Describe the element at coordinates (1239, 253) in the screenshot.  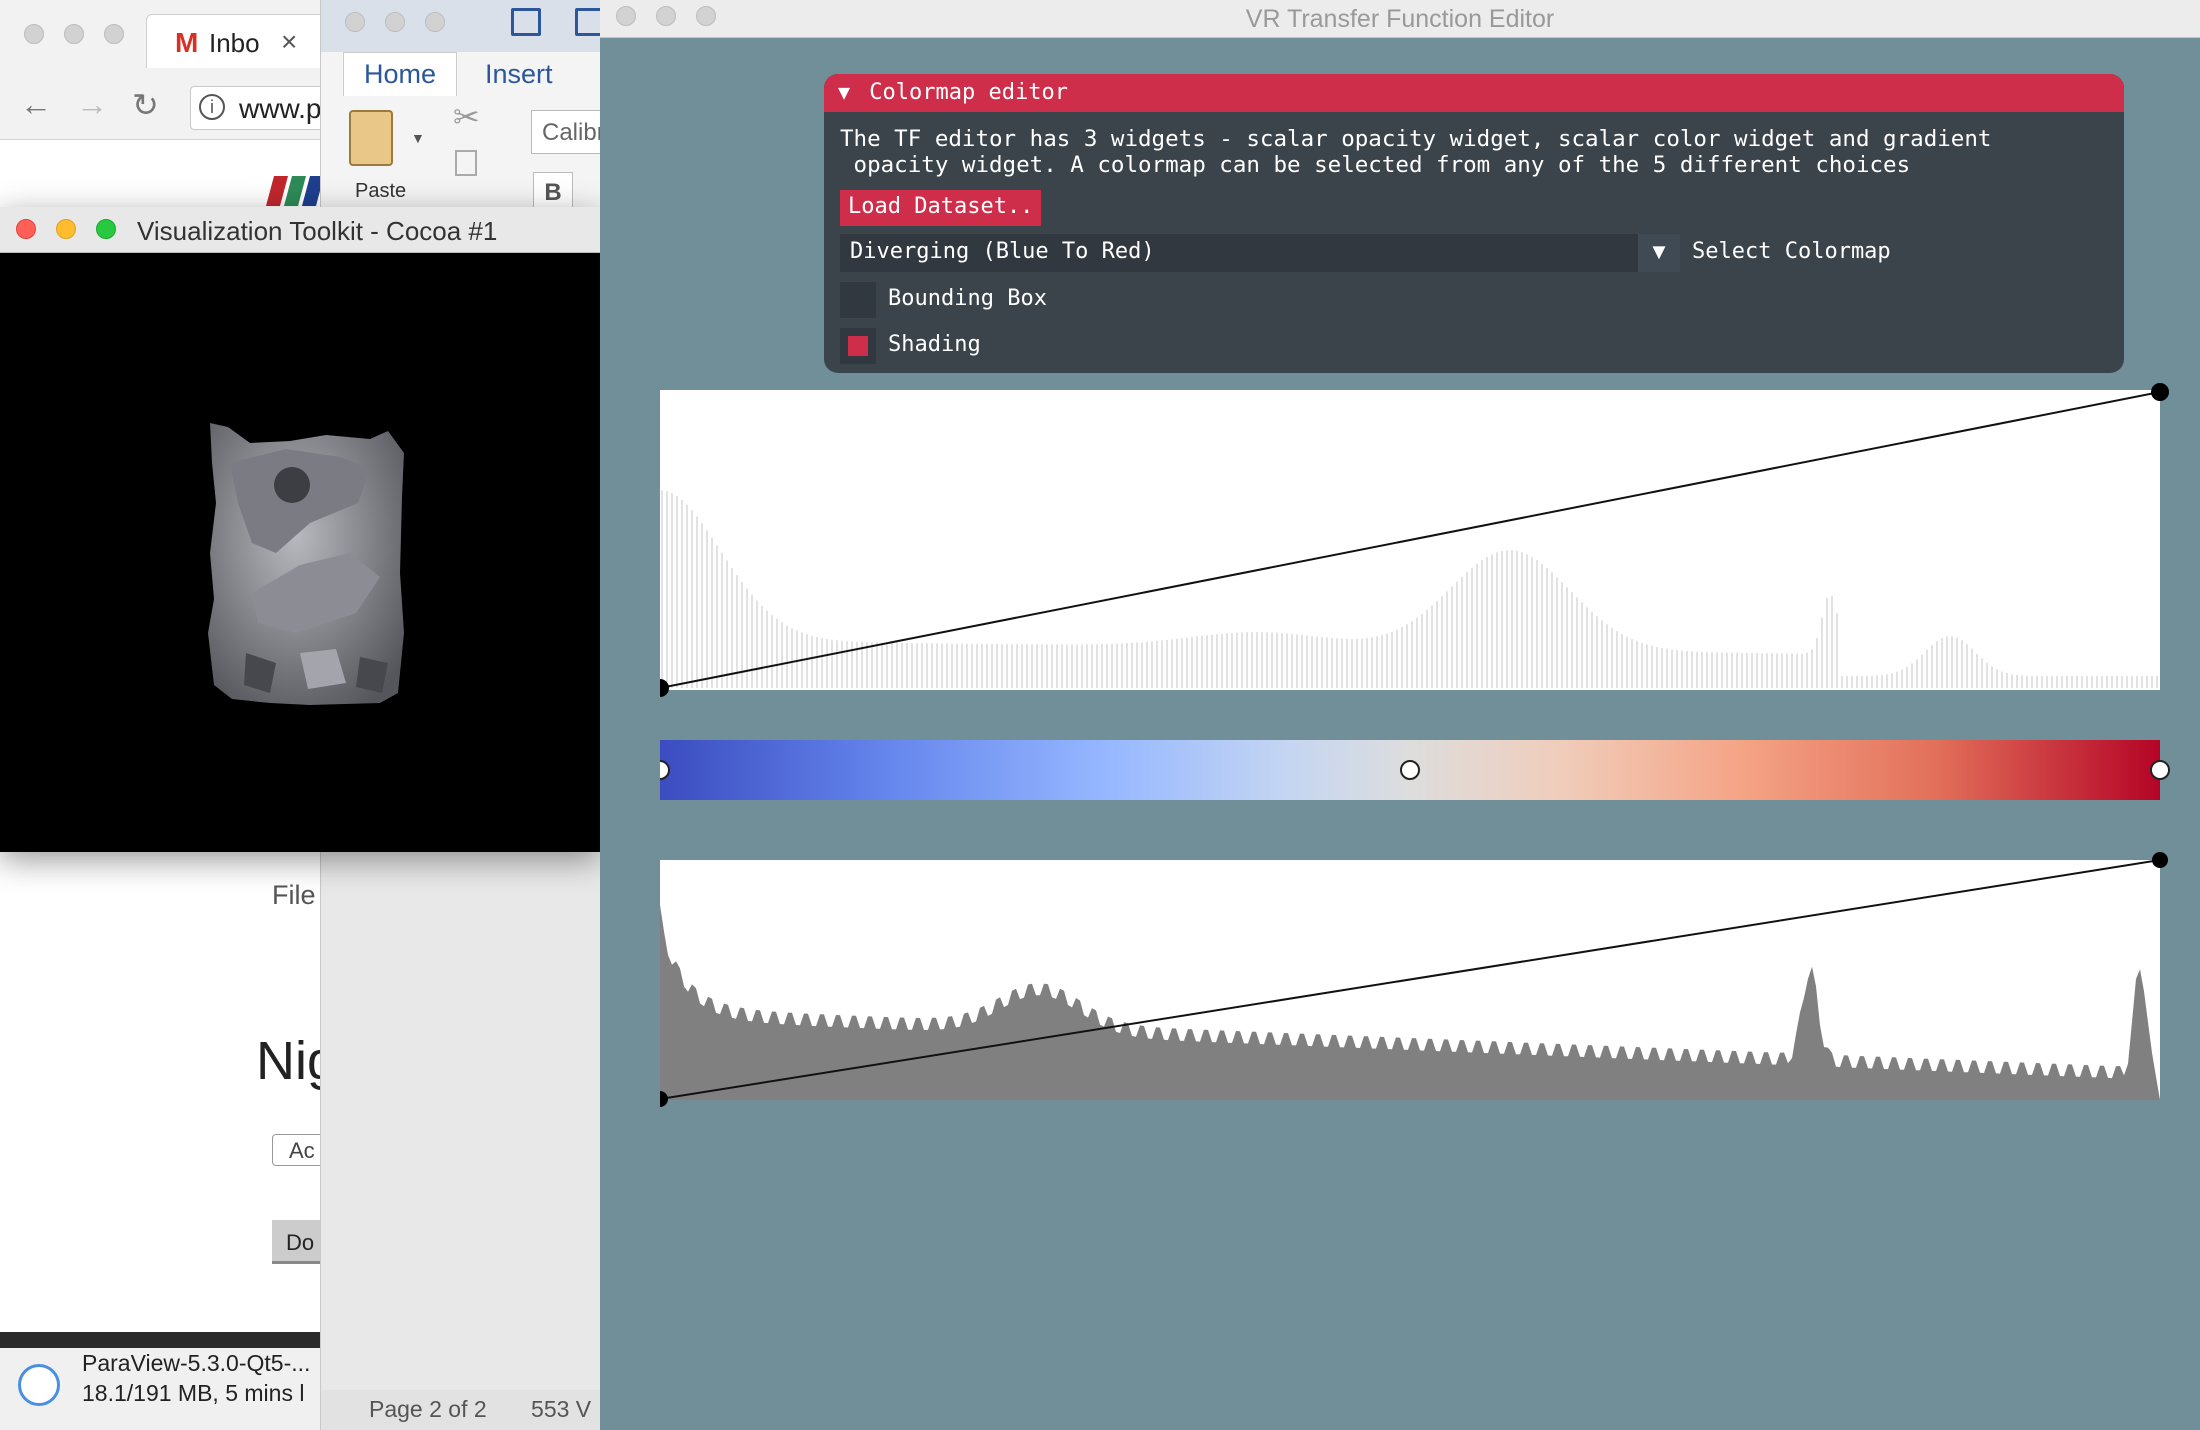
I see `colormap-select: Diverging (Blue To Red)` at that location.